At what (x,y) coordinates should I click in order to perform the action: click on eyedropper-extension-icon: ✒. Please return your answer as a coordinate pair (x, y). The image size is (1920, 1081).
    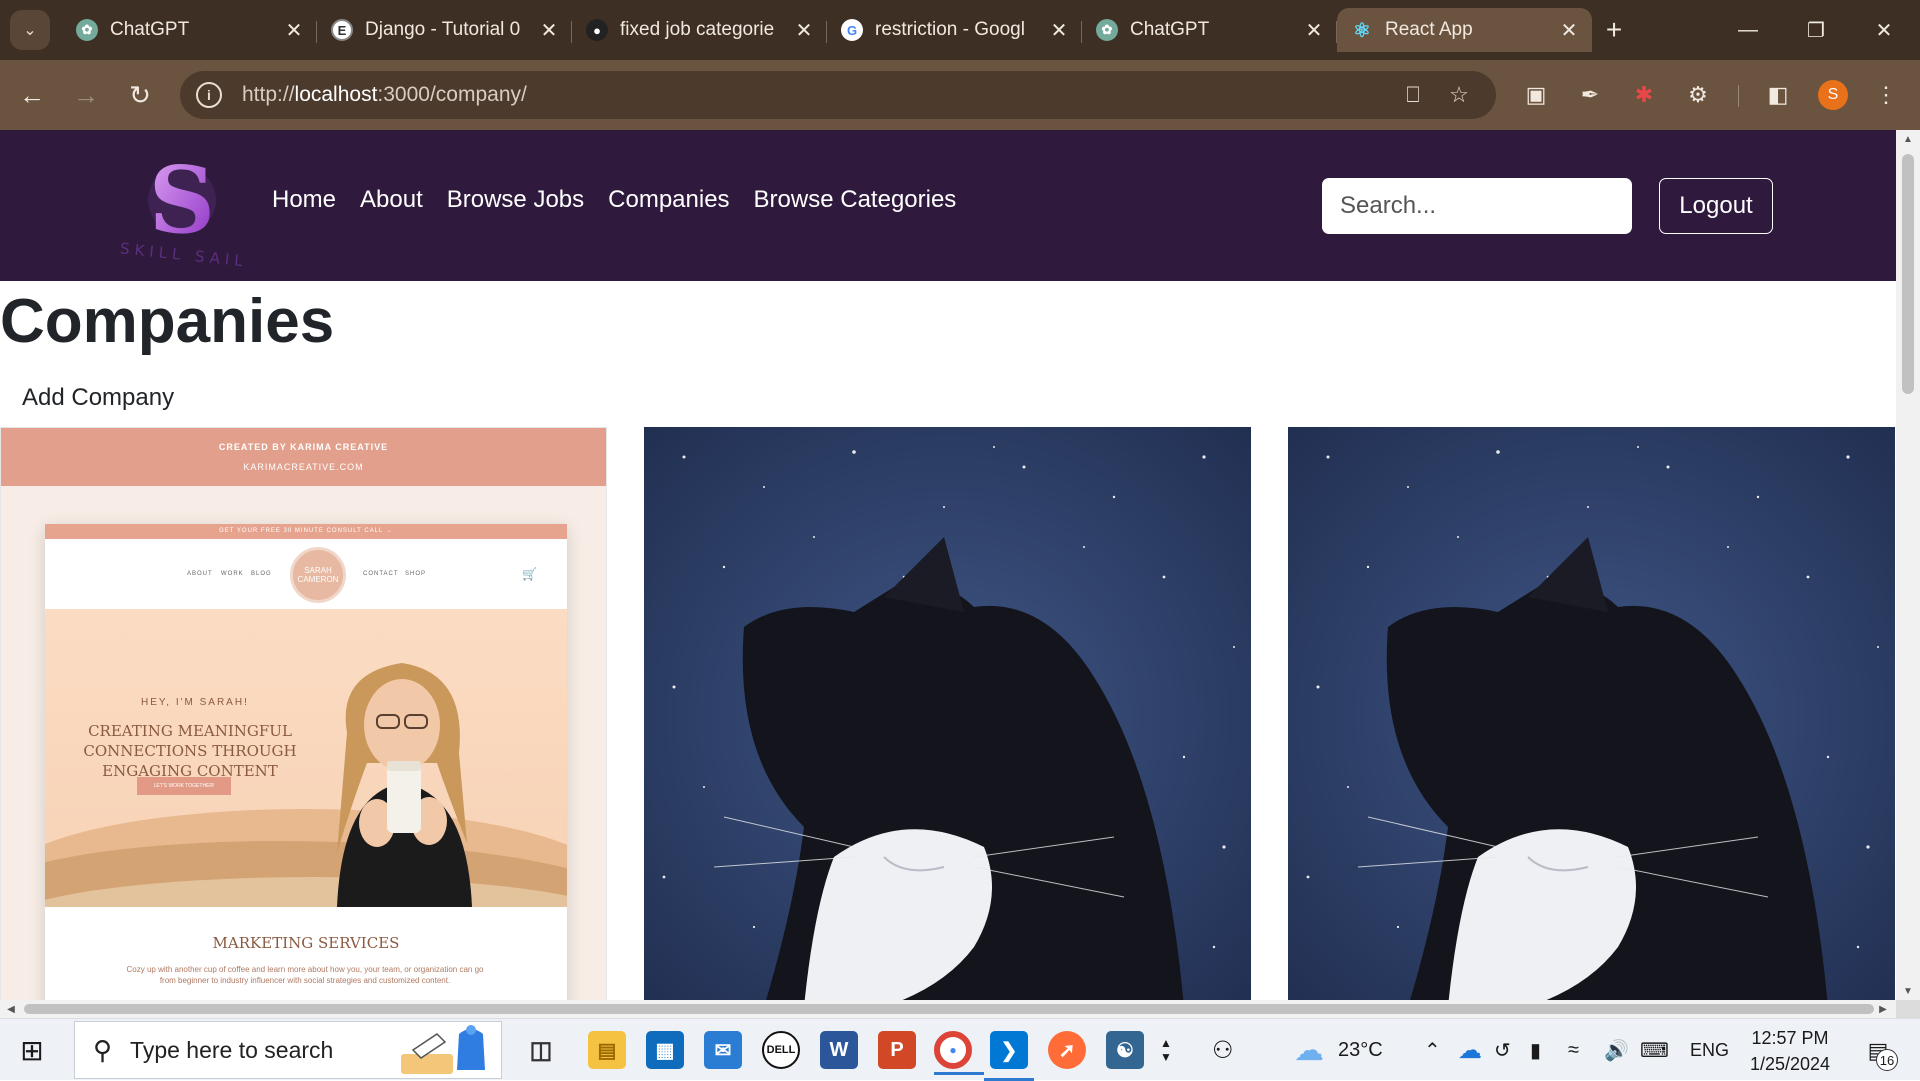
    Looking at the image, I should click on (1590, 95).